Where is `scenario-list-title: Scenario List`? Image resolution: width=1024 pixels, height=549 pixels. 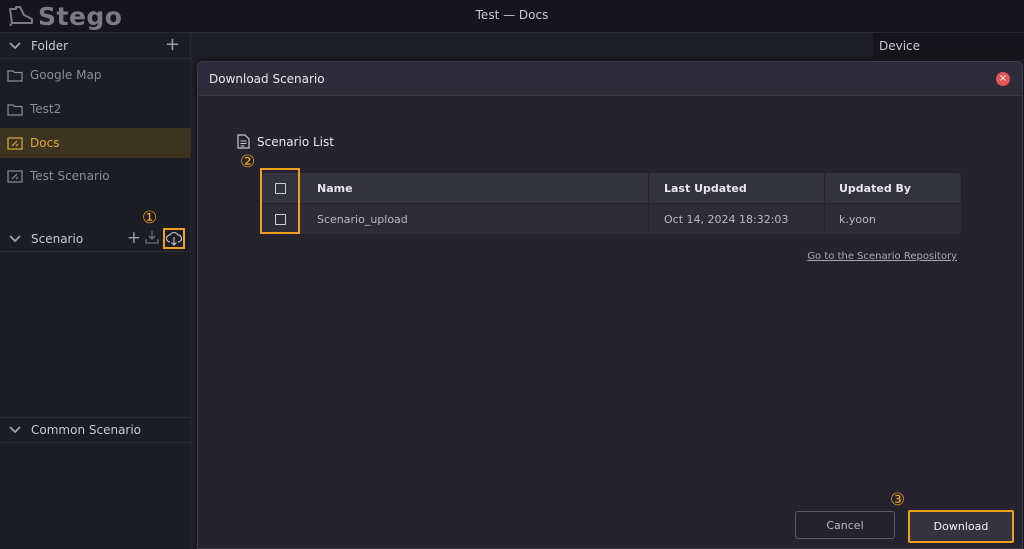
scenario-list-title: Scenario List is located at coordinates (295, 141).